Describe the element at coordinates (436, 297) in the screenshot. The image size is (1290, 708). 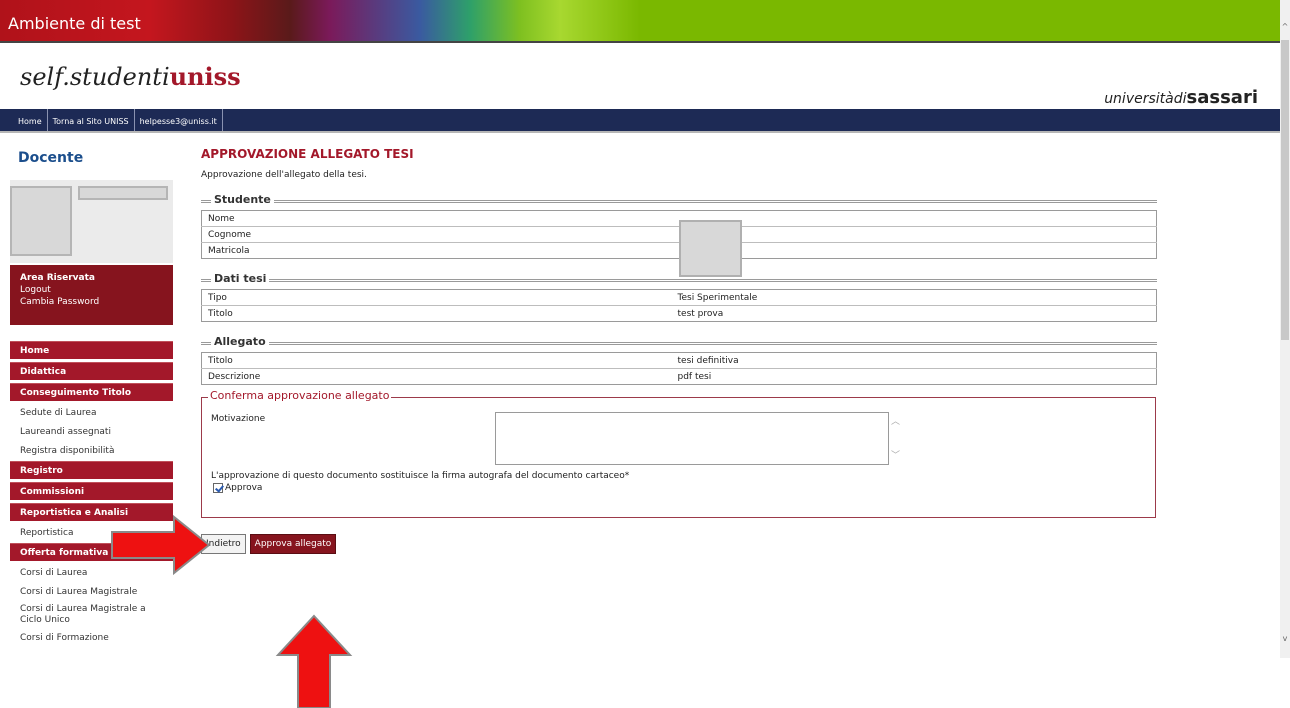
I see `row-label: Tipo` at that location.